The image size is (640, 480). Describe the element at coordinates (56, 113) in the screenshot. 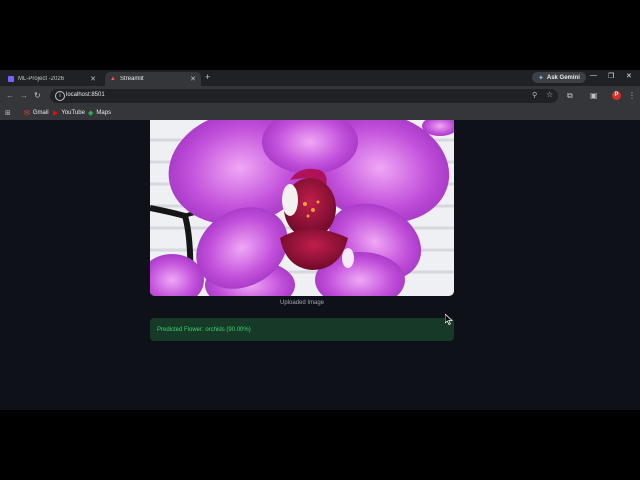

I see `youtube-icon: ▶` at that location.